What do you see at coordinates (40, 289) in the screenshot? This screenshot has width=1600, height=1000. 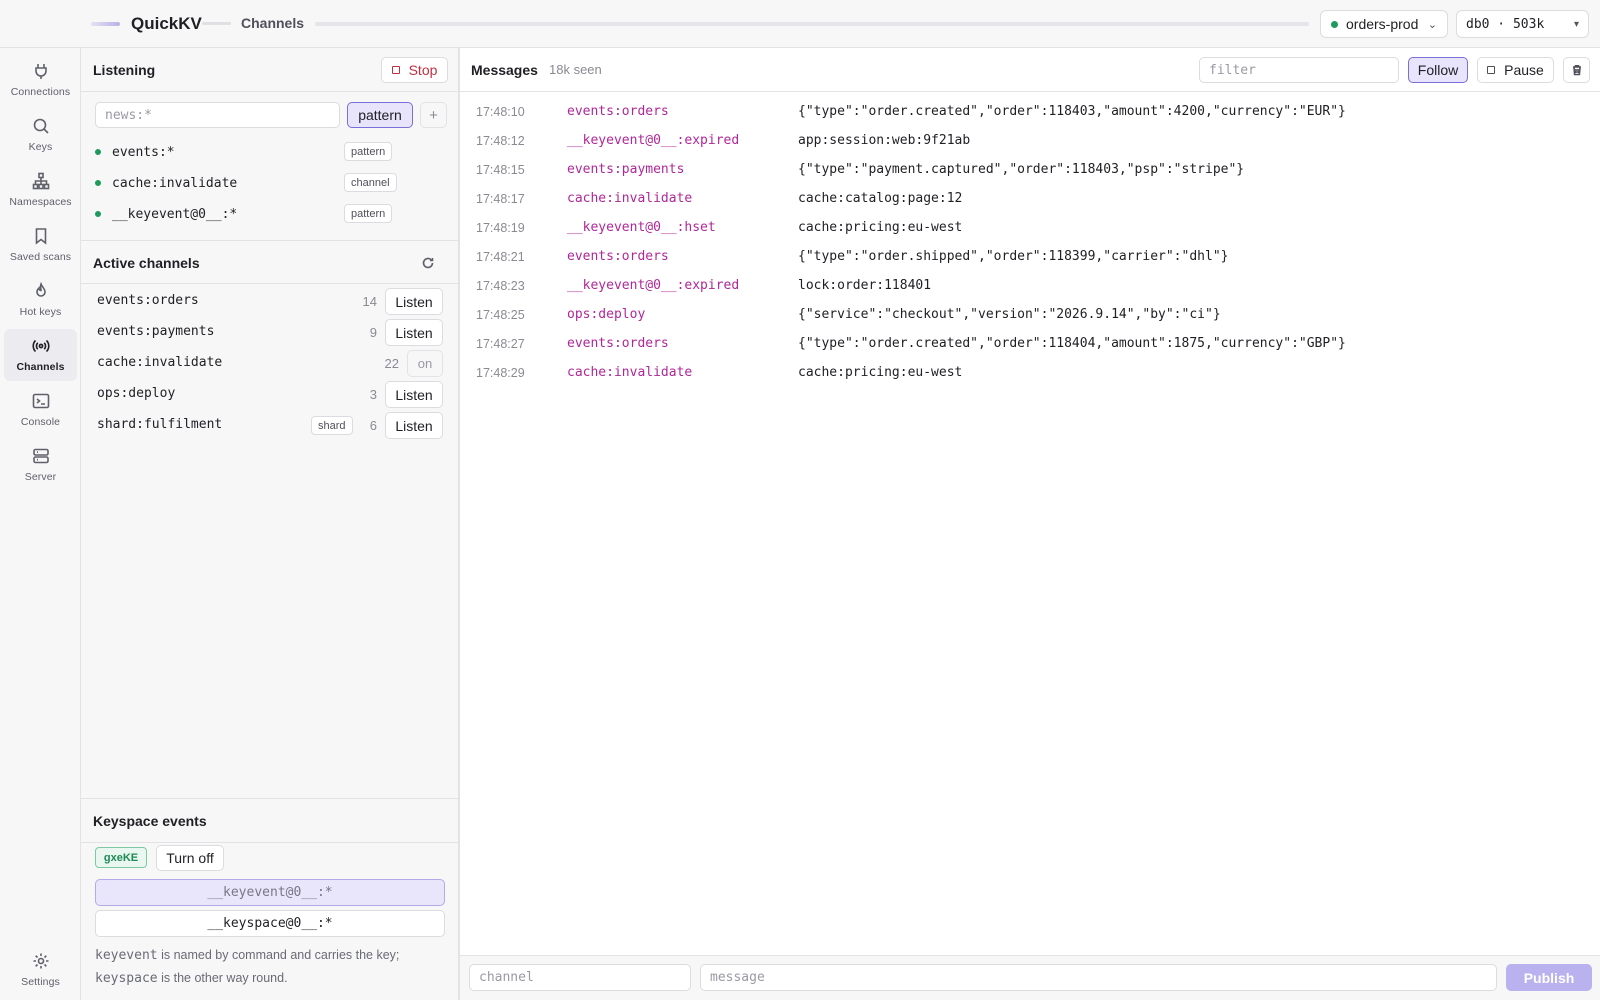 I see `flame-icon` at bounding box center [40, 289].